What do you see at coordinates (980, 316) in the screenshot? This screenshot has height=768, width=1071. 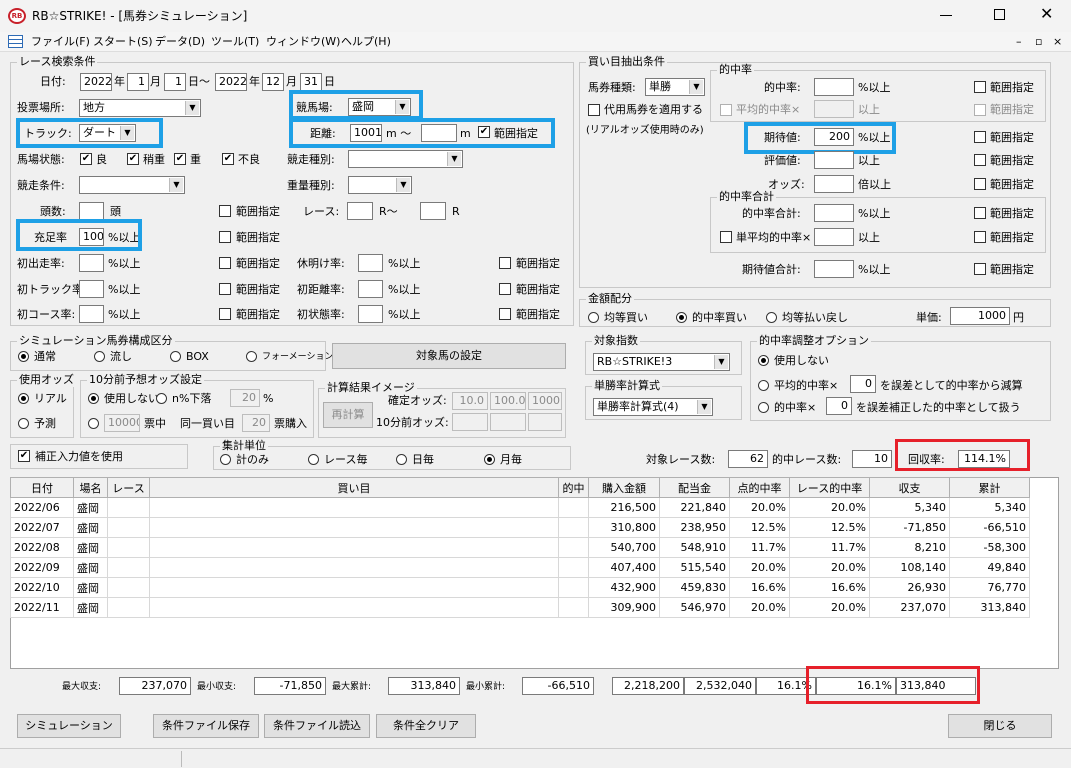 I see `unit-price-input: 1000` at bounding box center [980, 316].